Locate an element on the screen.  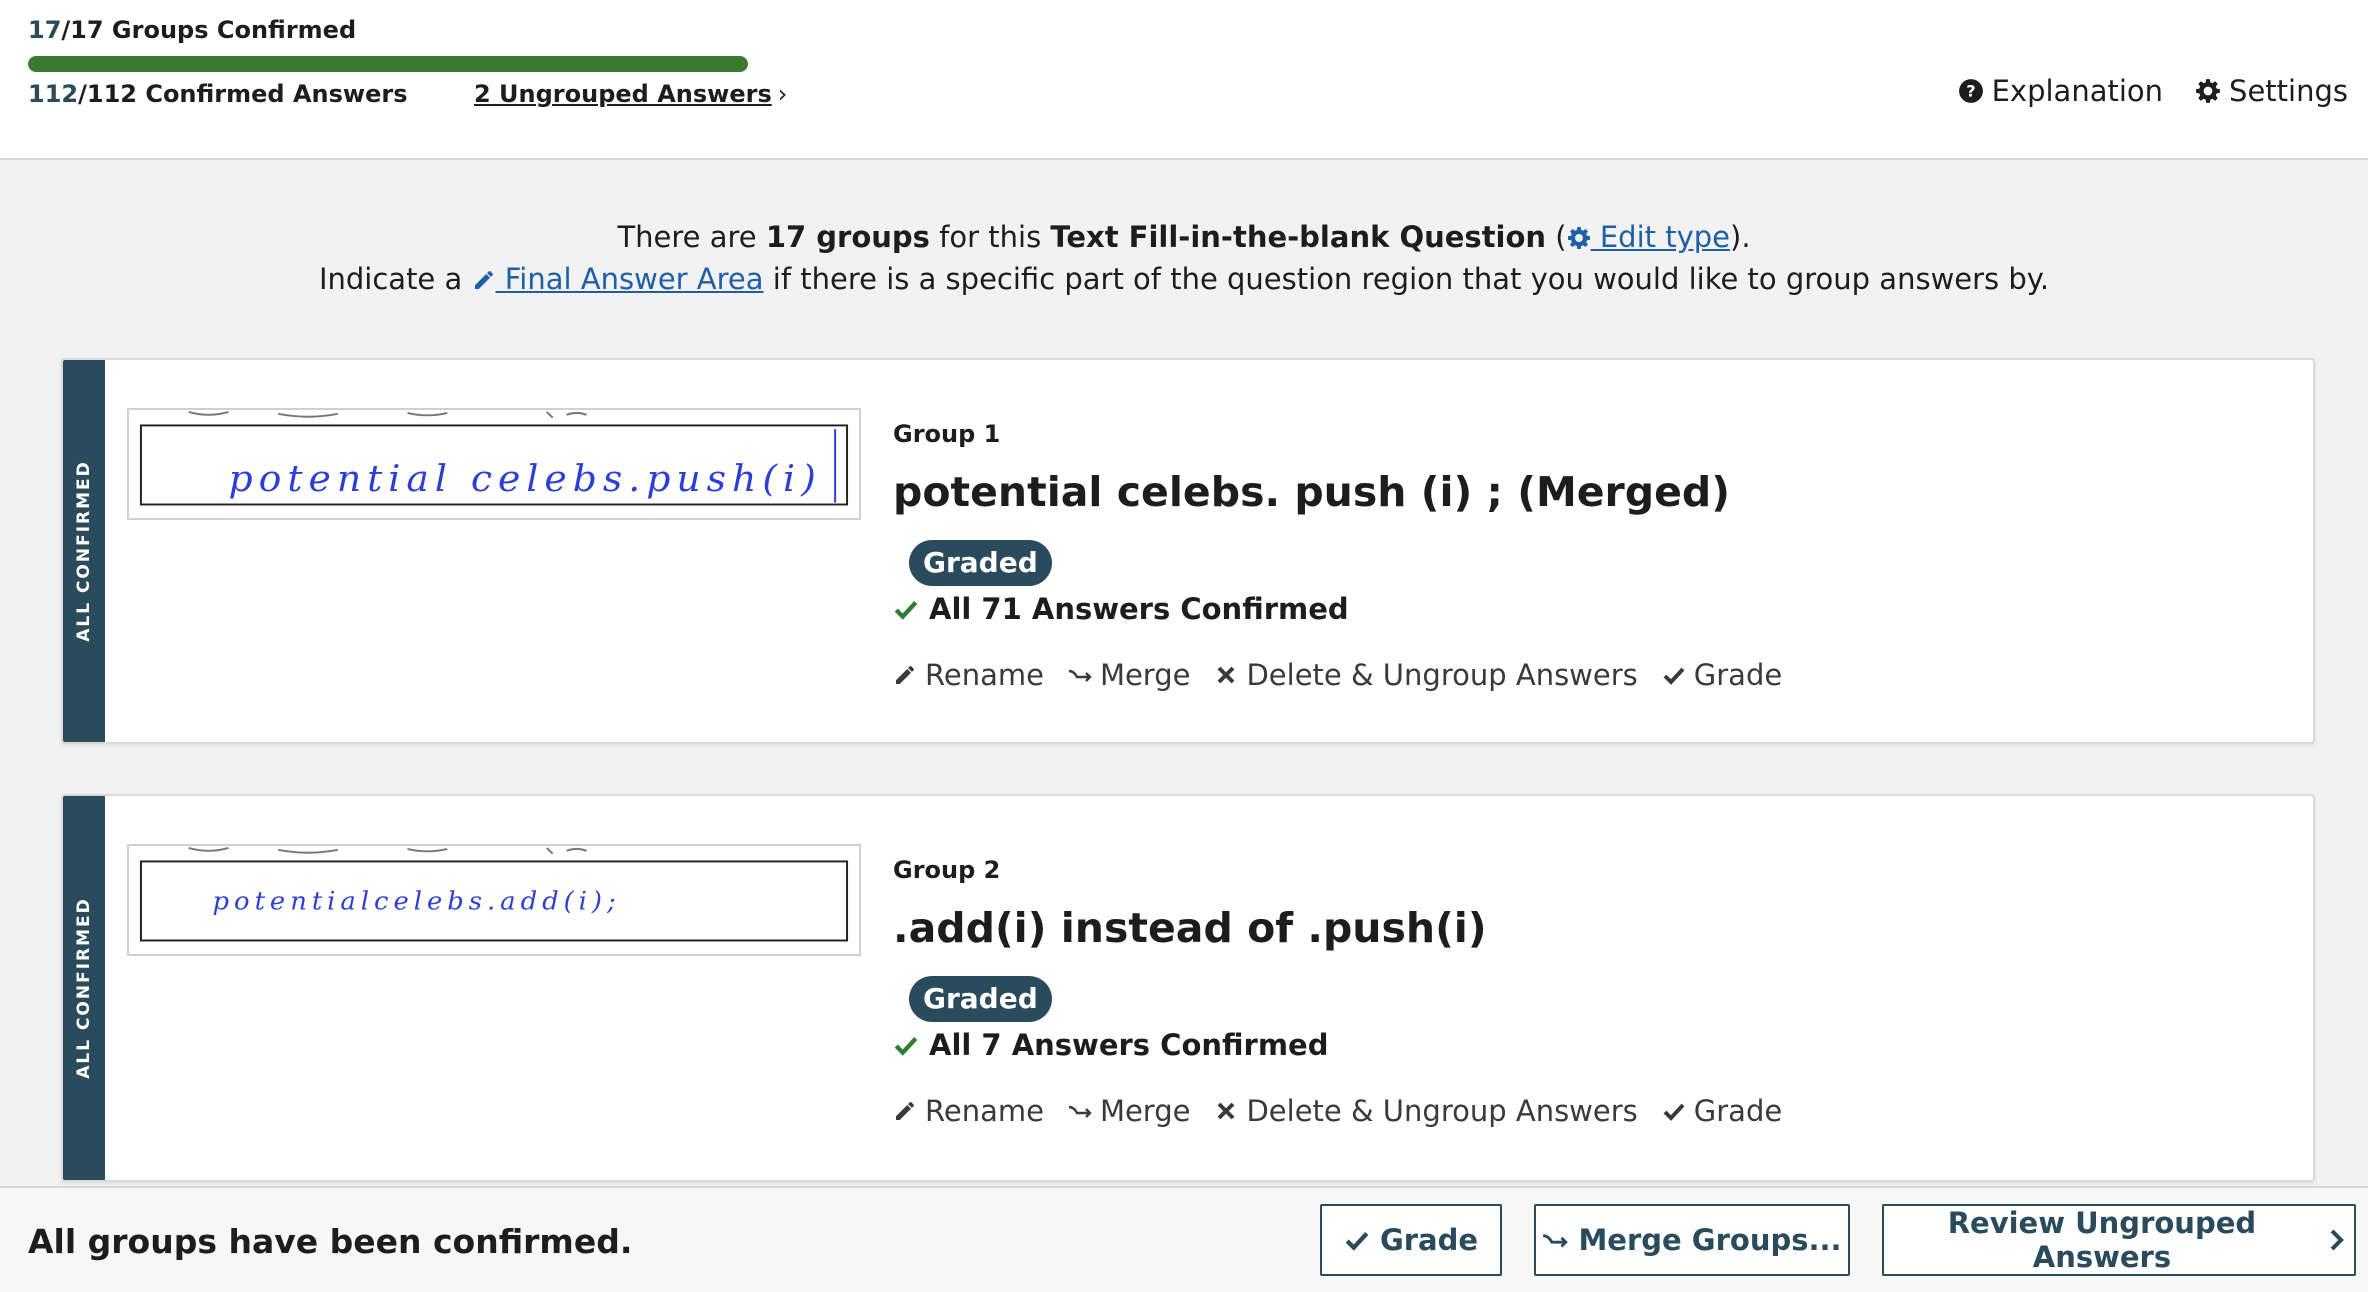
question-circle-icon: ? is located at coordinates (1970, 91).